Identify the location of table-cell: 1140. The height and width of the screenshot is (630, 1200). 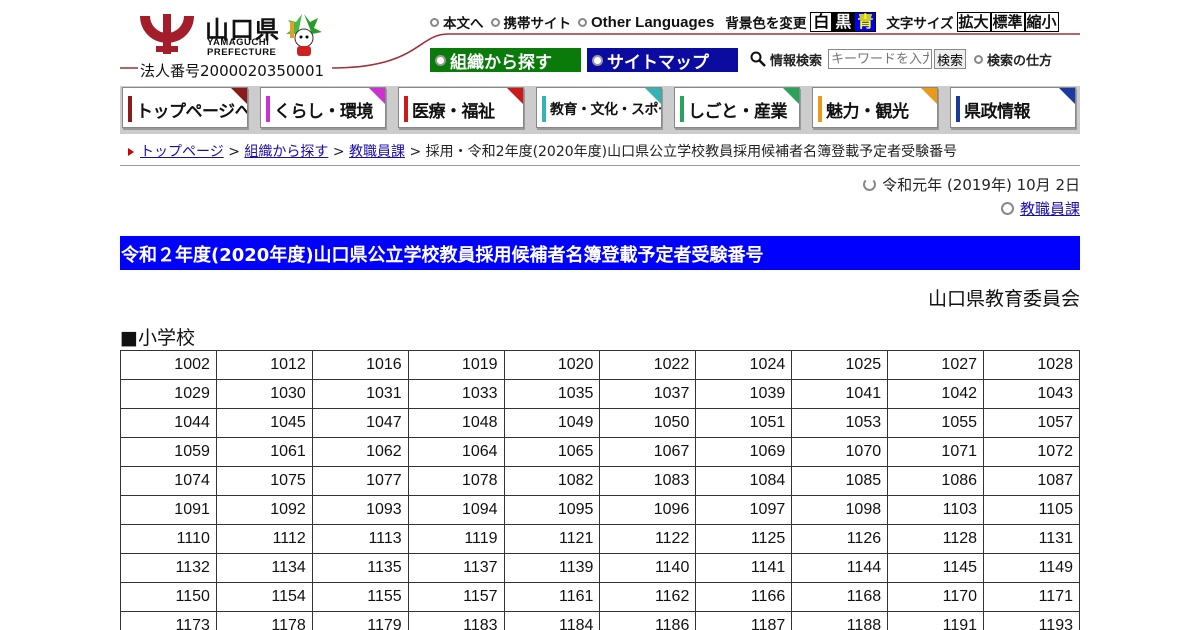
(648, 568).